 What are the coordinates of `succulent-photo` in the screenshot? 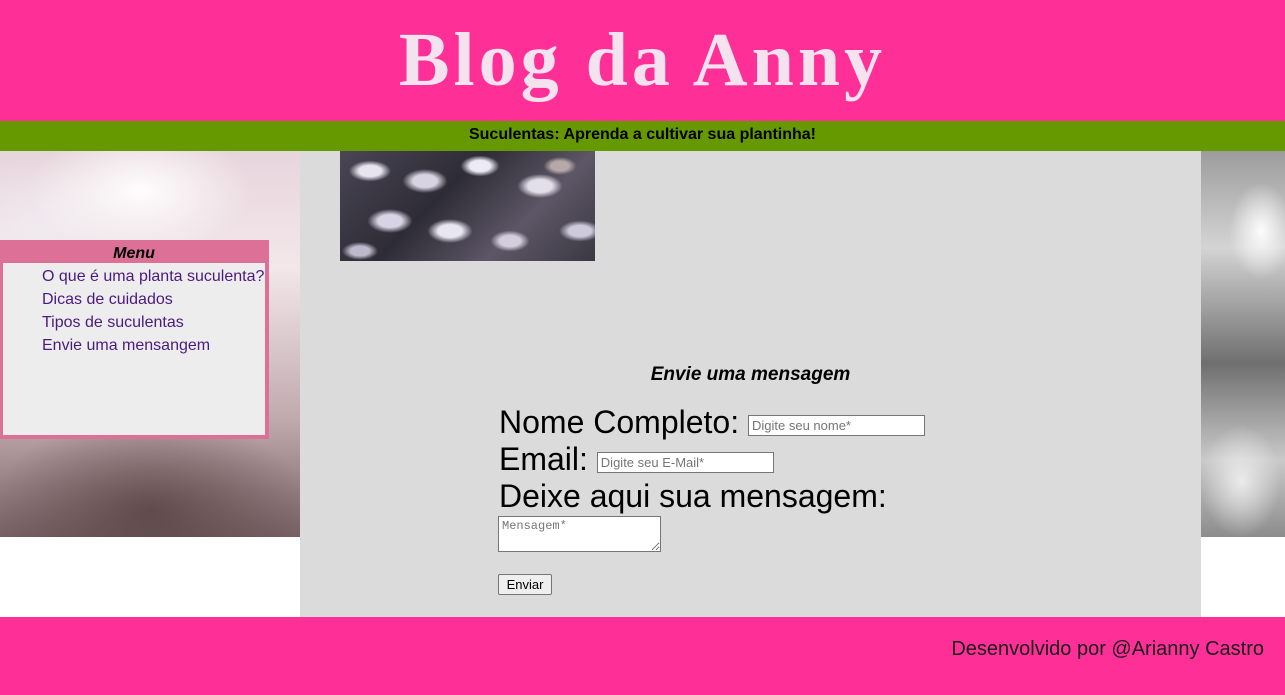 It's located at (467, 206).